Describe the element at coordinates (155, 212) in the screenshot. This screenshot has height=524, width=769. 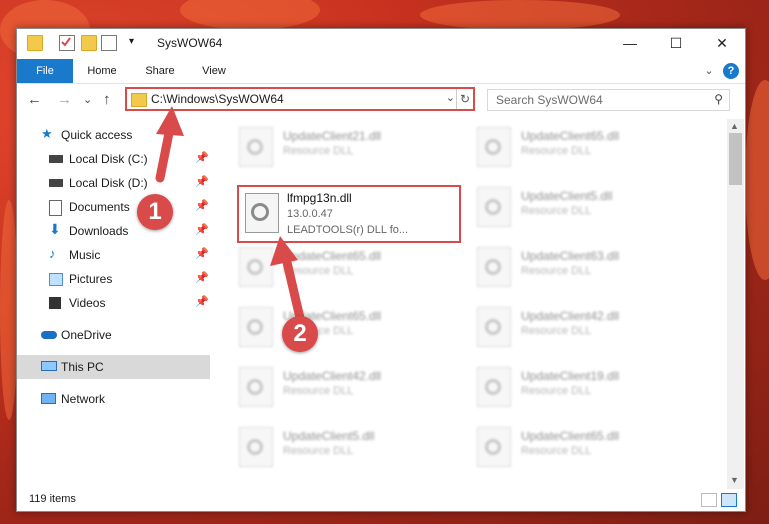
I see `step-1-badge: 1` at that location.